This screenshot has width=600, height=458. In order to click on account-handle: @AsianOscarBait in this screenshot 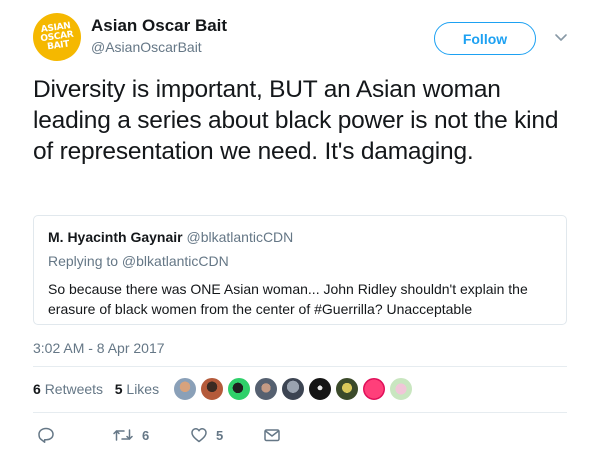, I will do `click(146, 47)`.